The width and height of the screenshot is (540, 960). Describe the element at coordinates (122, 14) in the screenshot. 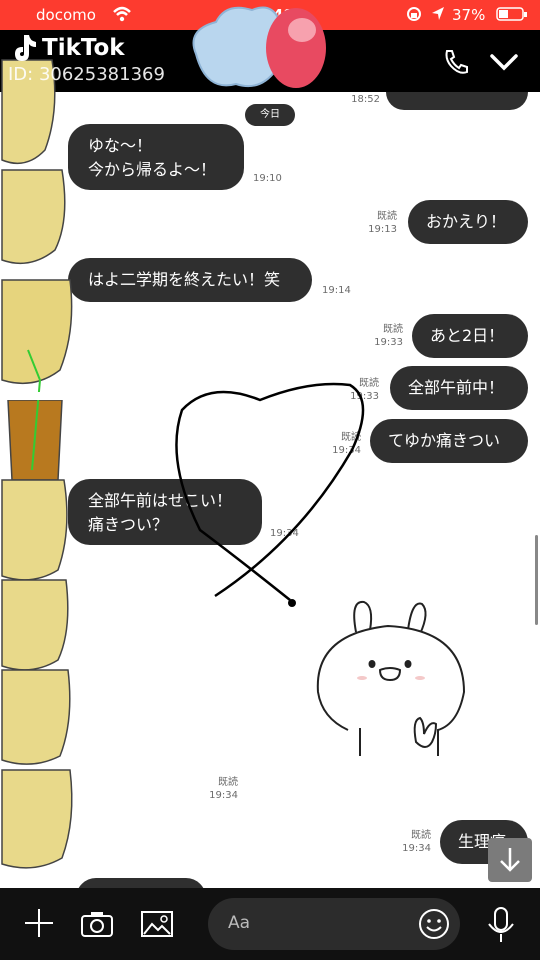

I see `wifi-icon` at that location.